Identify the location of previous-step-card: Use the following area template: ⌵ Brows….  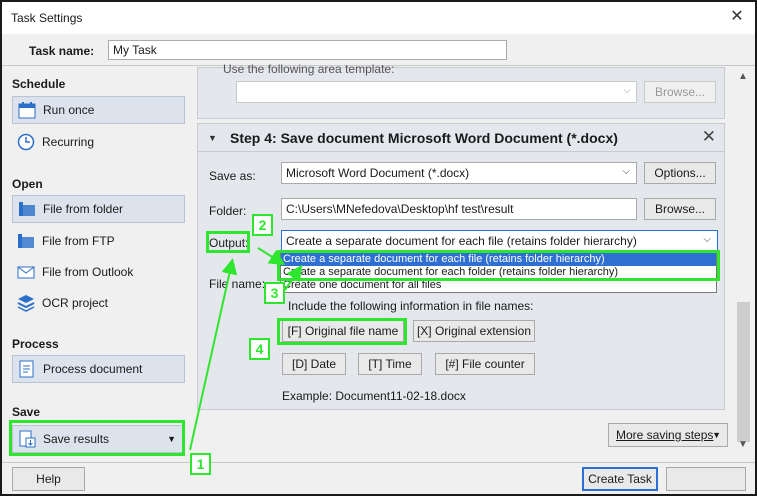
(461, 90).